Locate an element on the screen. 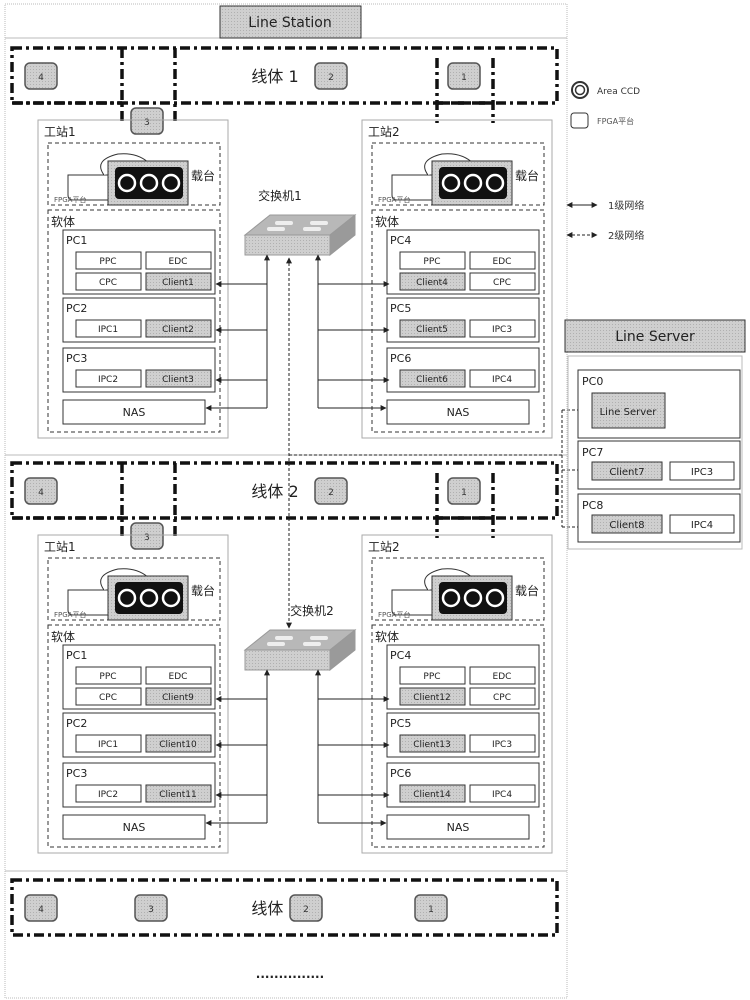  module-ipc4: IPC4 is located at coordinates (502, 793).